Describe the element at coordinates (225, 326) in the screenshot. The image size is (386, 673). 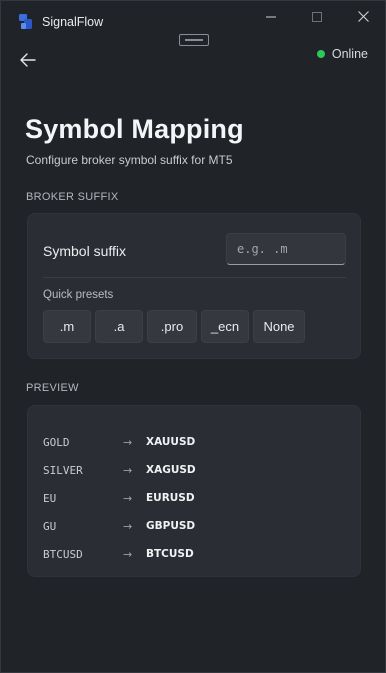
I see `preset-button-ecn: _ecn` at that location.